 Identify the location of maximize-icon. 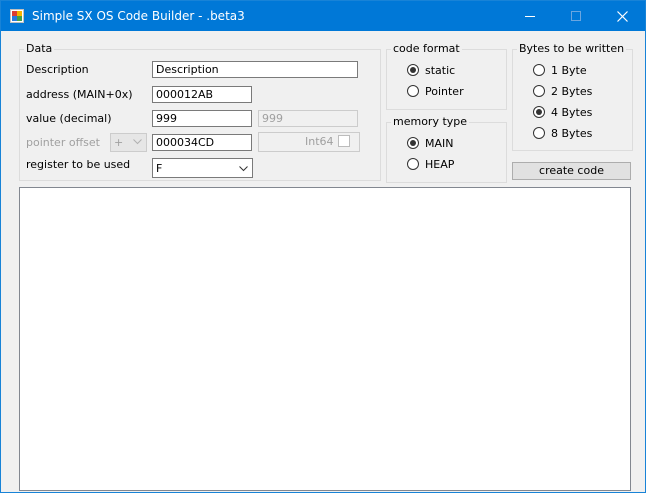
(576, 16).